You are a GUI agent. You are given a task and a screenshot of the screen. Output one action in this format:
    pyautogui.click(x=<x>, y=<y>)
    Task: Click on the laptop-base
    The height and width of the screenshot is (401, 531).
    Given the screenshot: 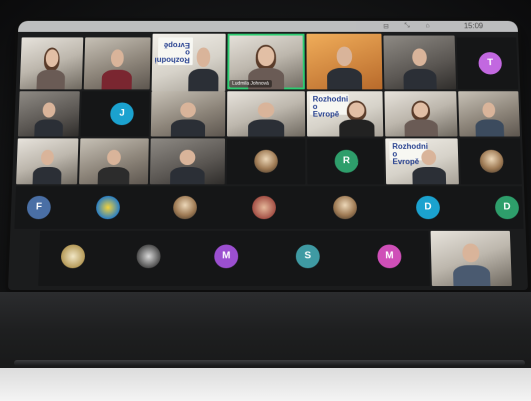 What is the action you would take?
    pyautogui.click(x=265, y=384)
    